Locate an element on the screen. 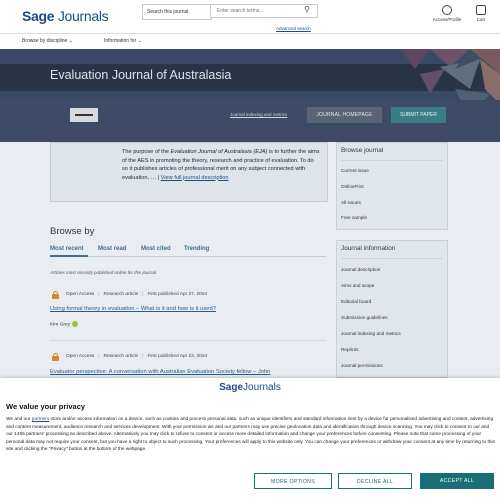 This screenshot has height=500, width=500. active-tab-indicator is located at coordinates (69, 256).